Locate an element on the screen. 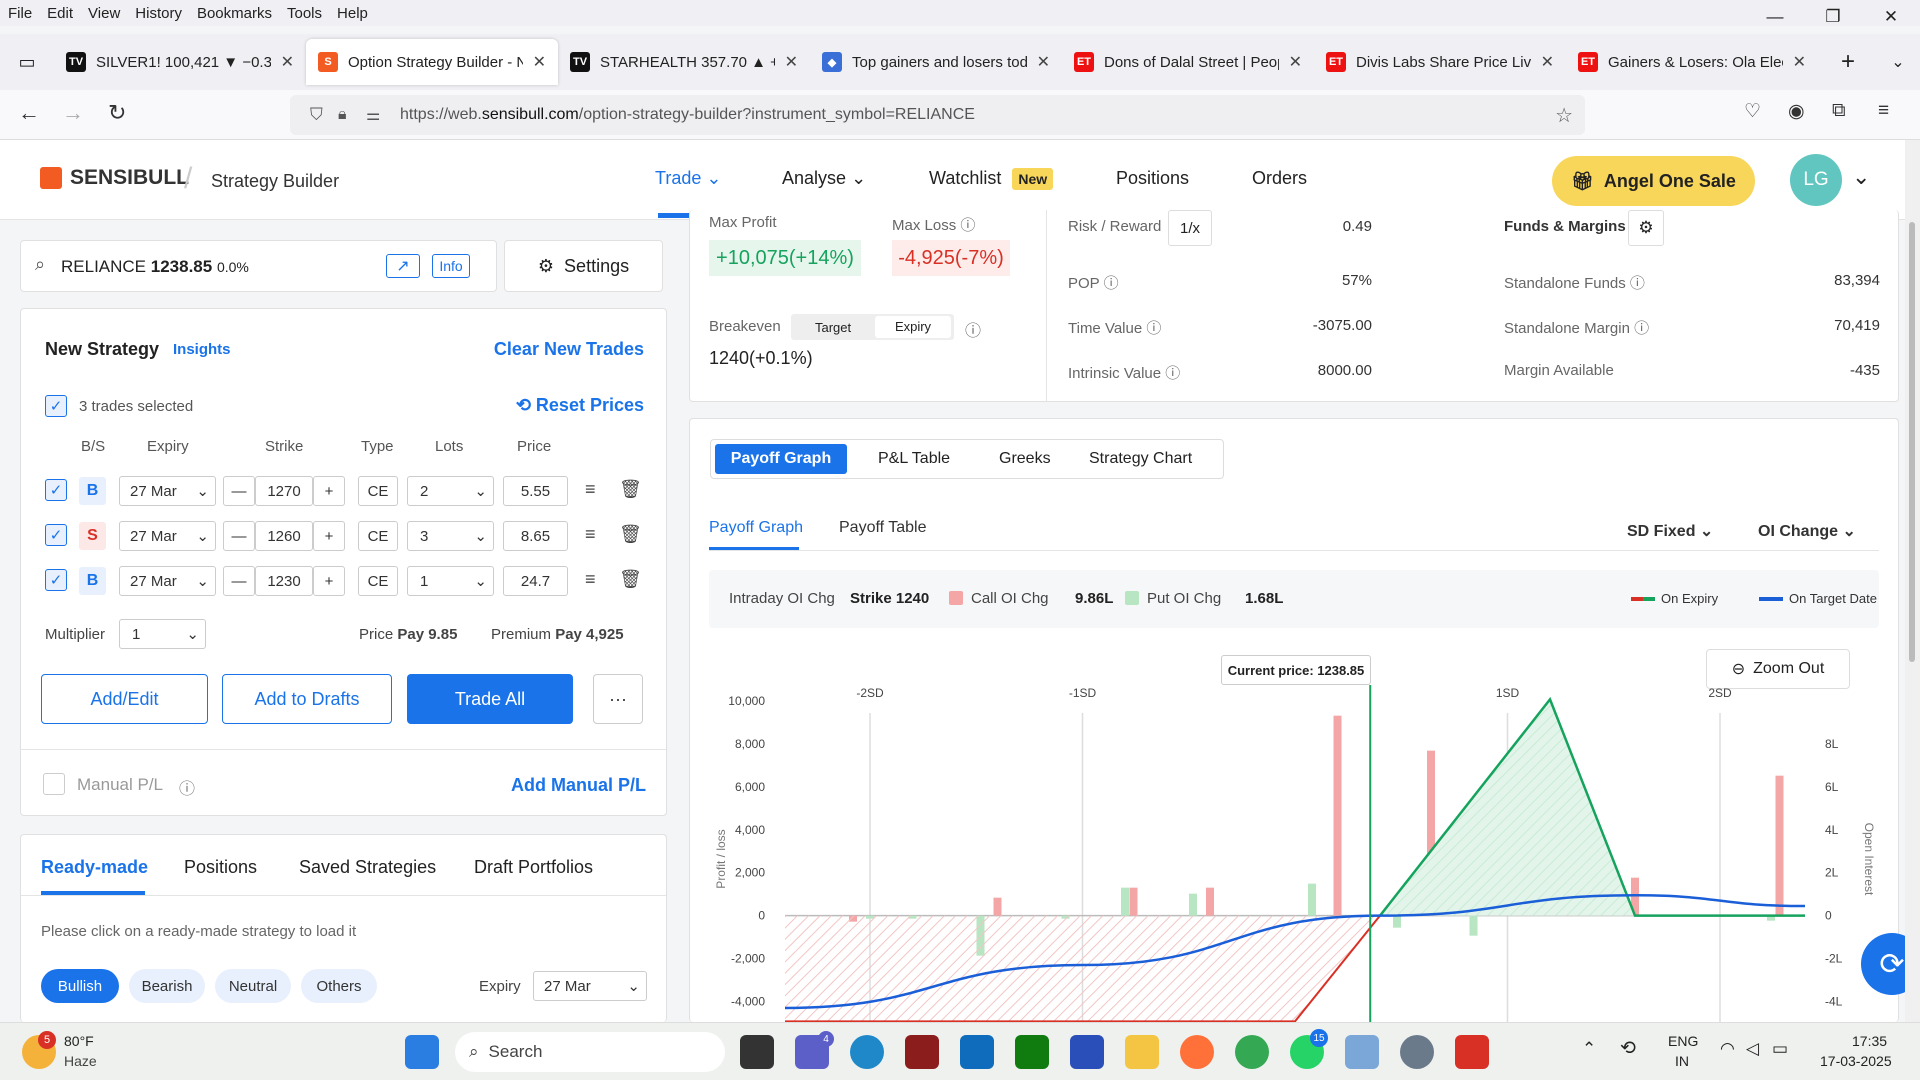 This screenshot has height=1080, width=1920. battery-icon: ▭ is located at coordinates (1780, 1049).